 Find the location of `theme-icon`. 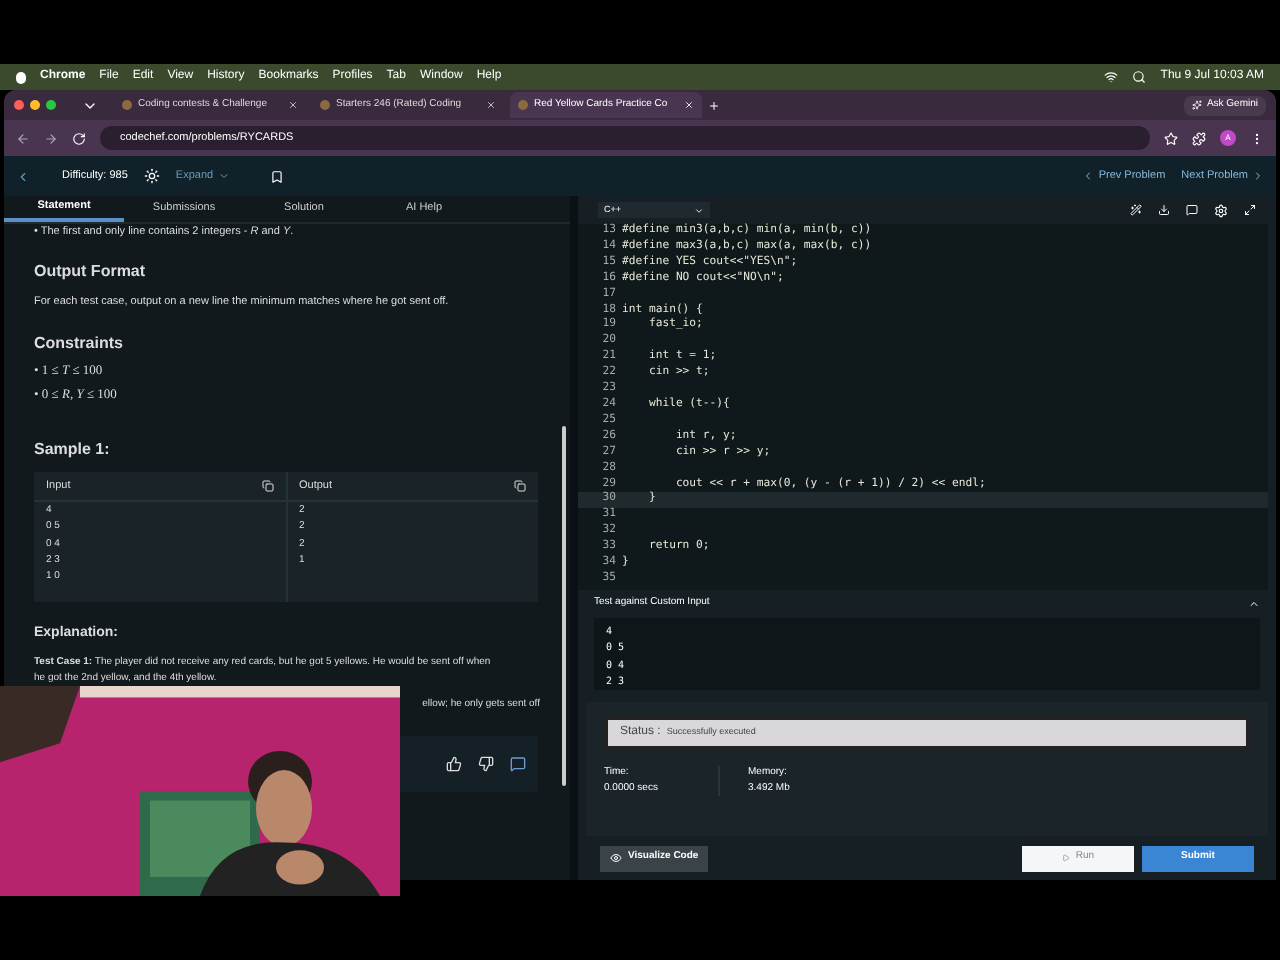

theme-icon is located at coordinates (151, 176).